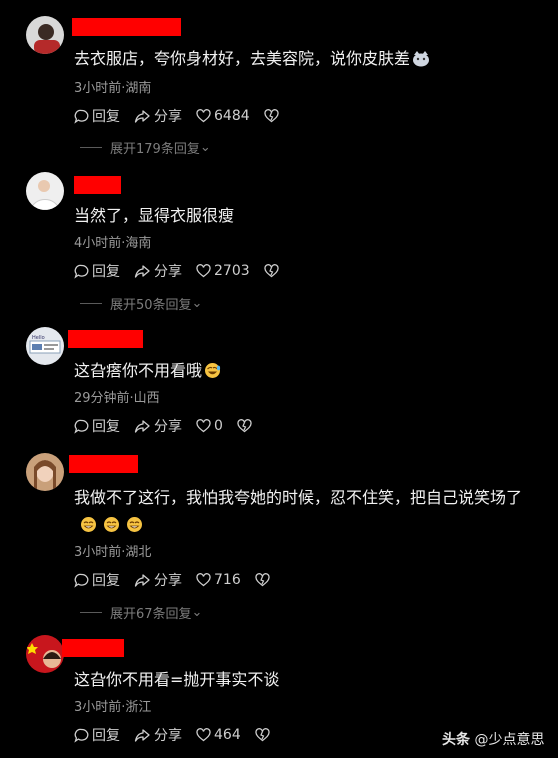 The width and height of the screenshot is (558, 758). What do you see at coordinates (113, 88) in the screenshot?
I see `comment-meta: 3小时前·湖南` at bounding box center [113, 88].